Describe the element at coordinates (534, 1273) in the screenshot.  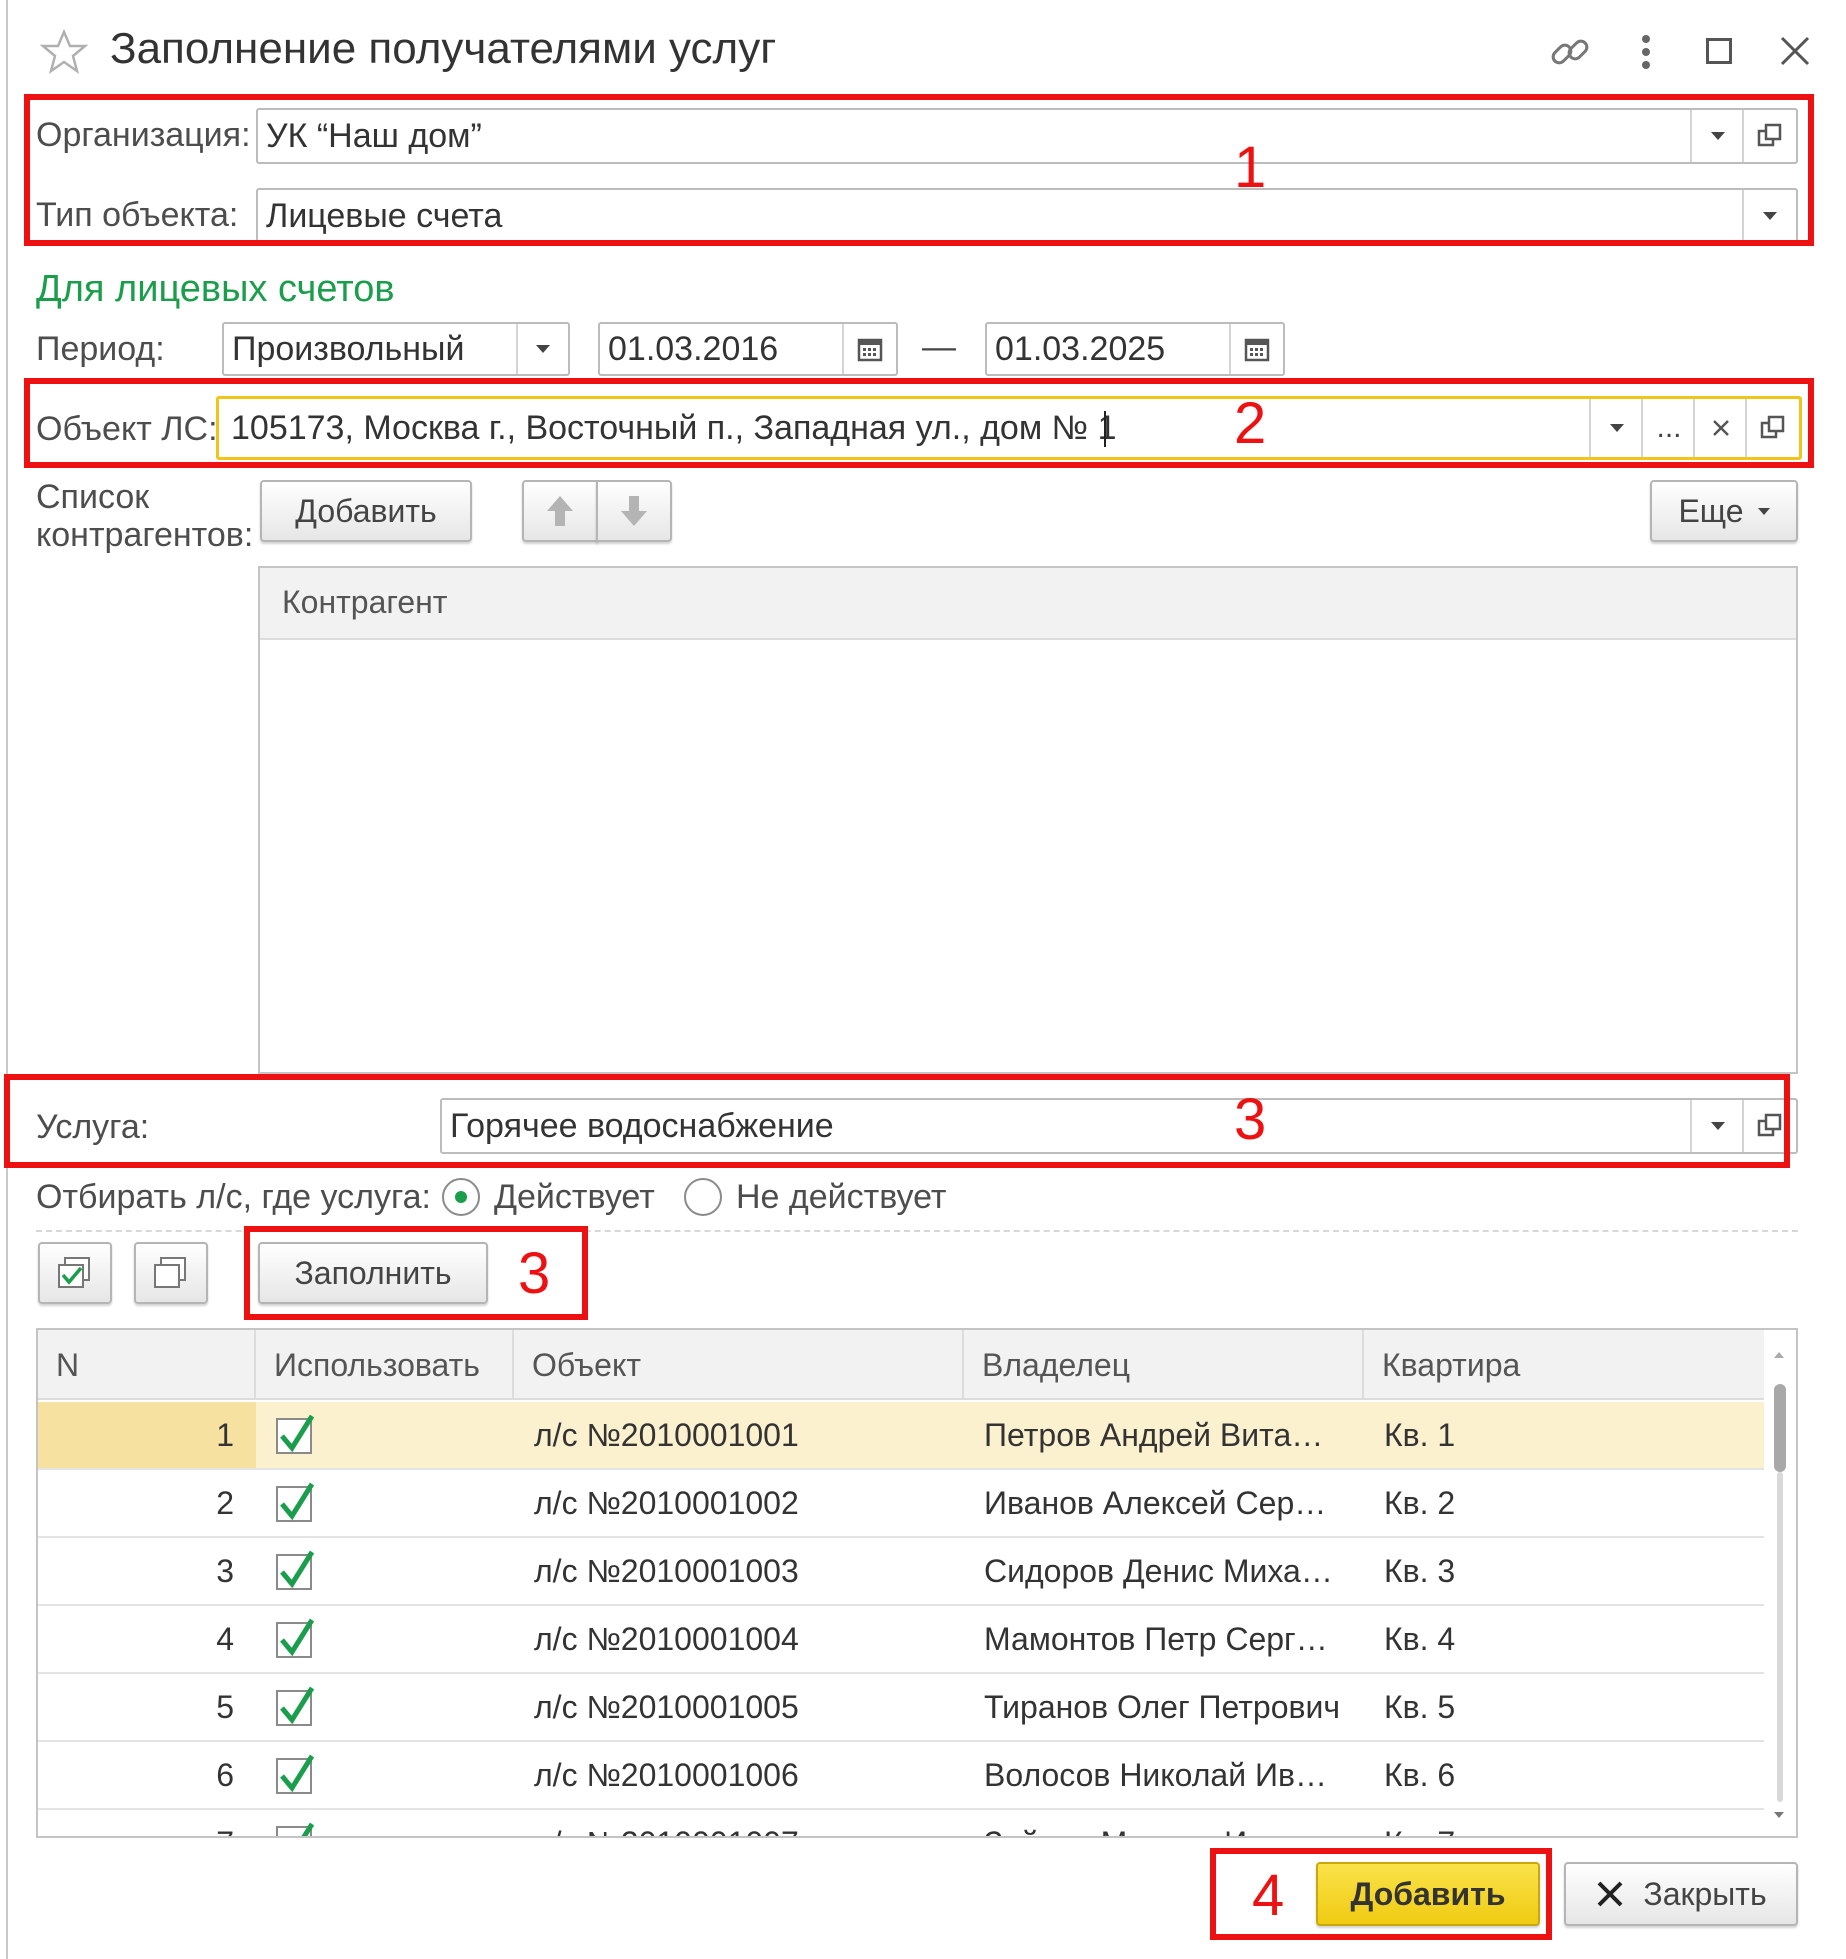
I see `annotation-number-3b: 3` at that location.